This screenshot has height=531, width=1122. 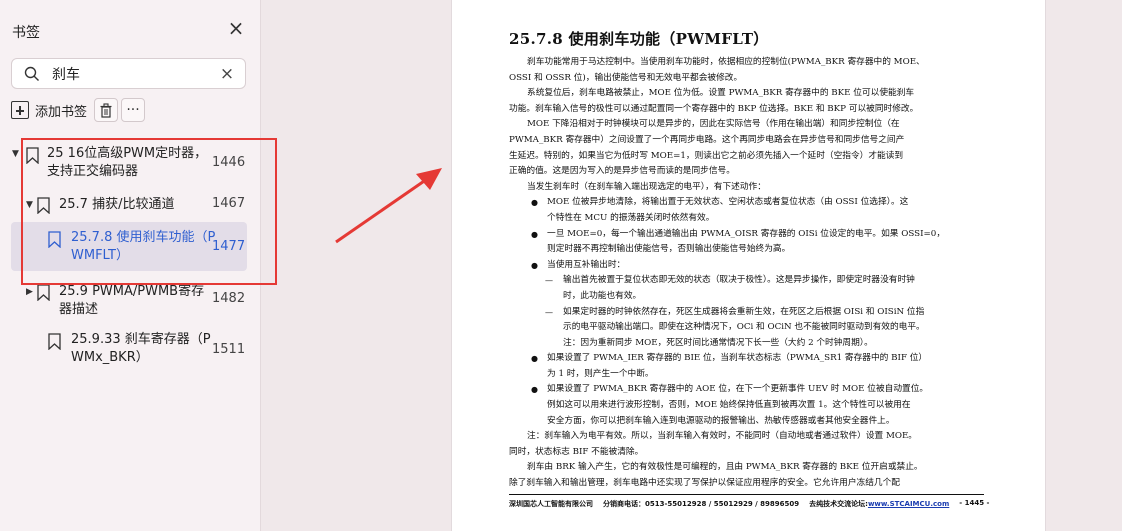 What do you see at coordinates (388, 206) in the screenshot?
I see `annotation-arrow` at bounding box center [388, 206].